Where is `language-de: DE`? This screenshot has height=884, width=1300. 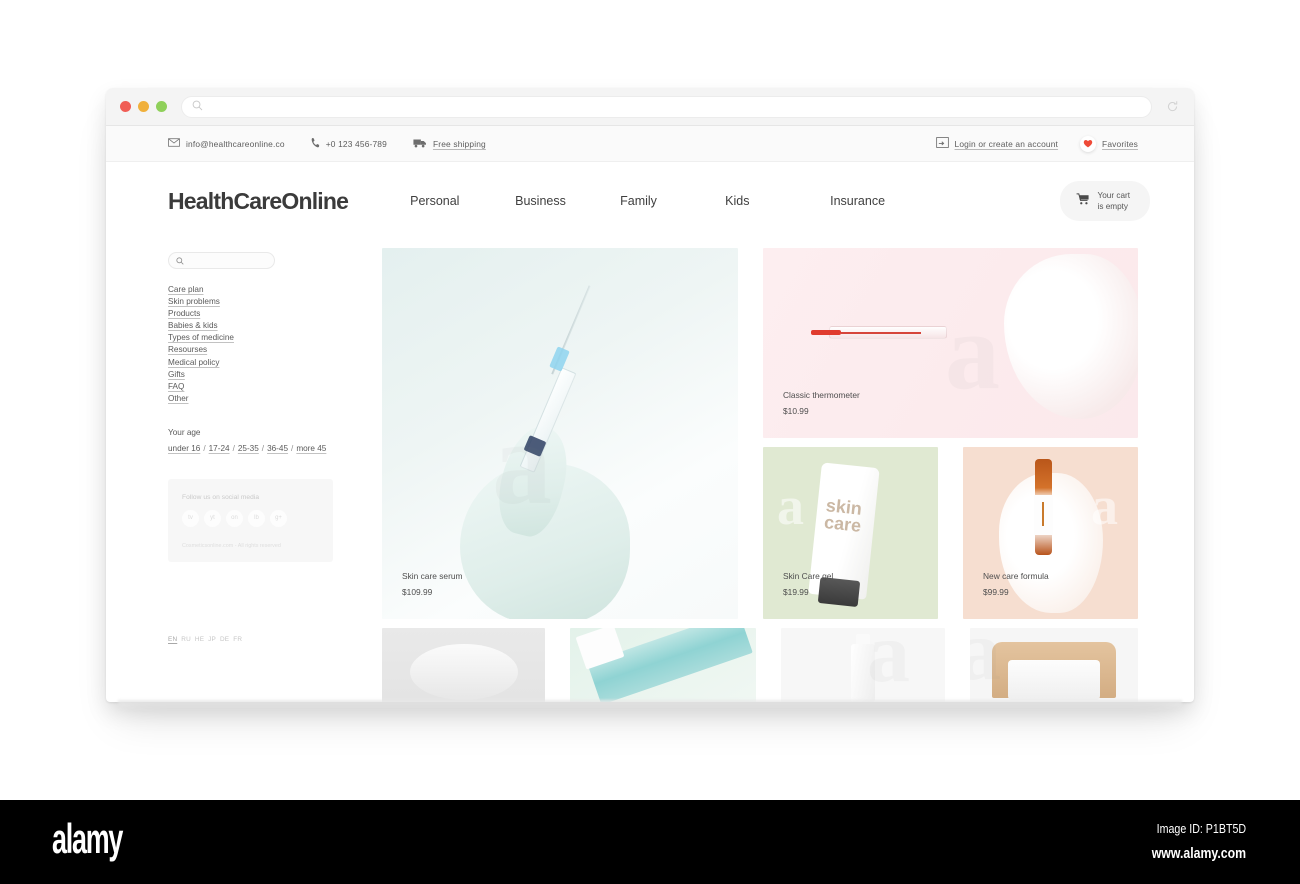
language-de: DE is located at coordinates (224, 639).